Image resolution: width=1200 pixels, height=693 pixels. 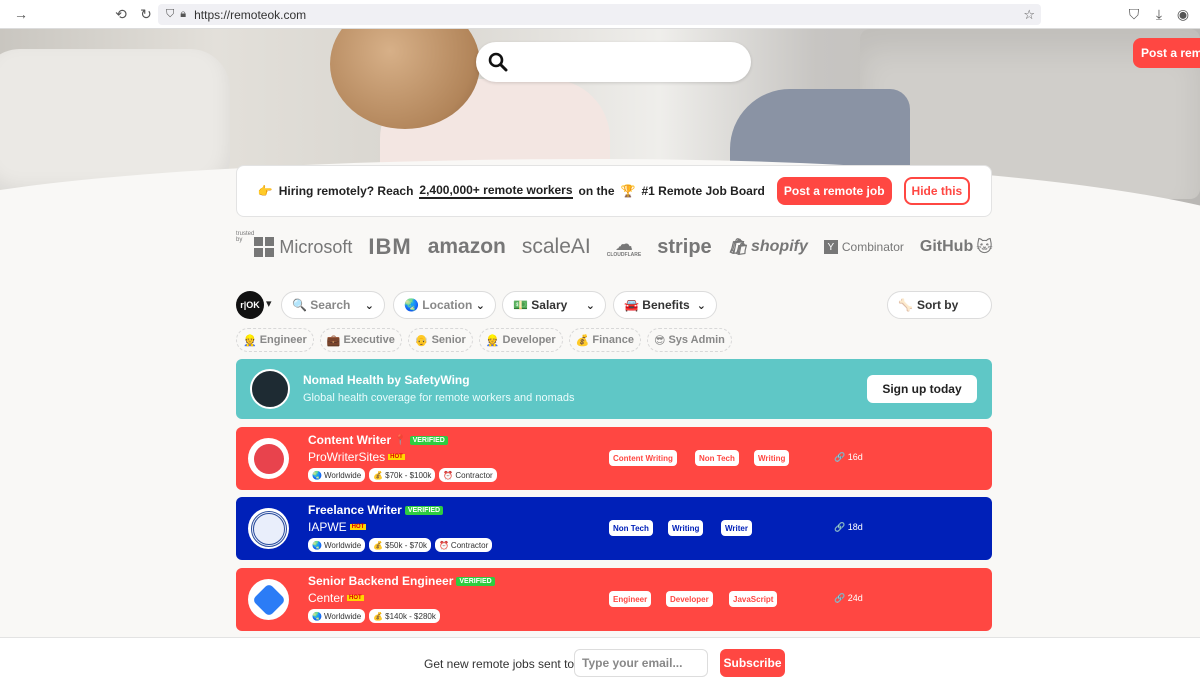 I want to click on company-name: Center HOT, so click(x=336, y=598).